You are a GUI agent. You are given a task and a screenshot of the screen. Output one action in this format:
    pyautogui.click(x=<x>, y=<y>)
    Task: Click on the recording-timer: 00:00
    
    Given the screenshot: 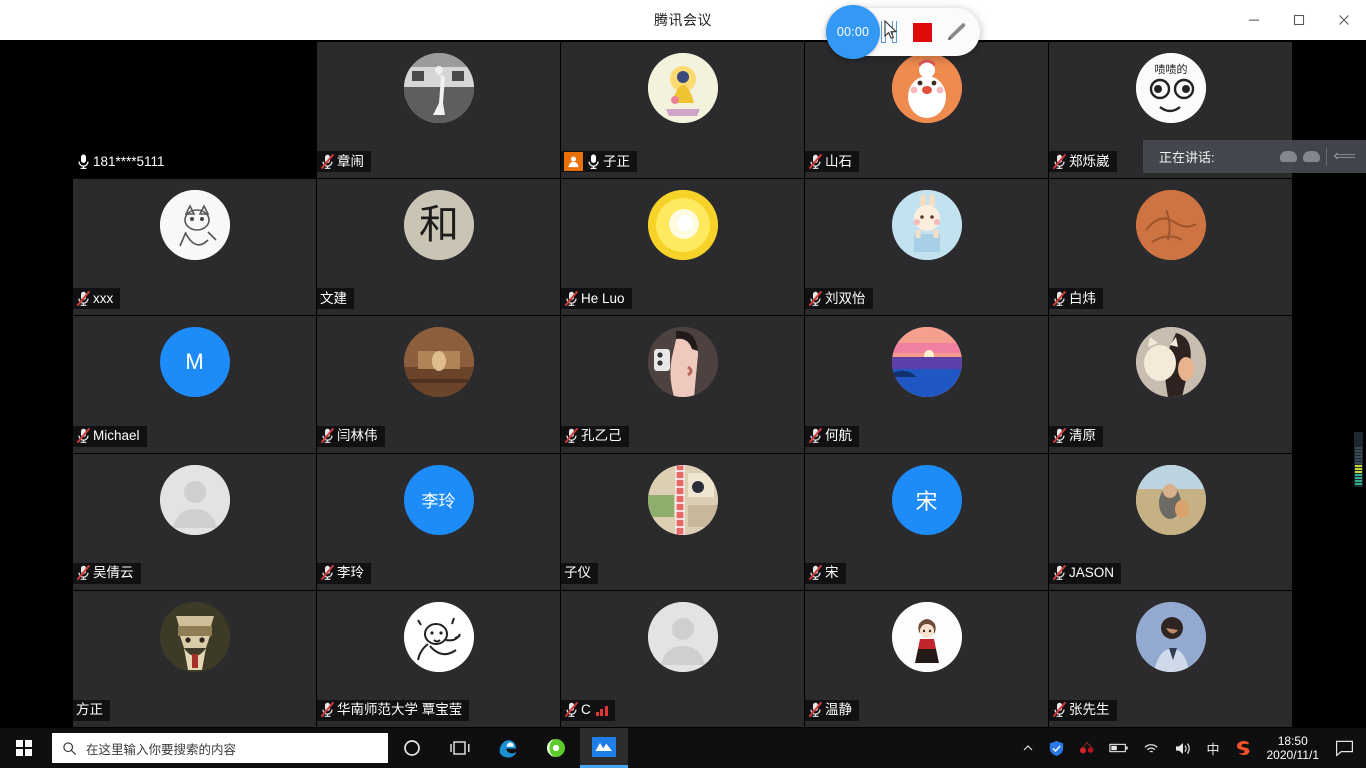 What is the action you would take?
    pyautogui.click(x=853, y=32)
    